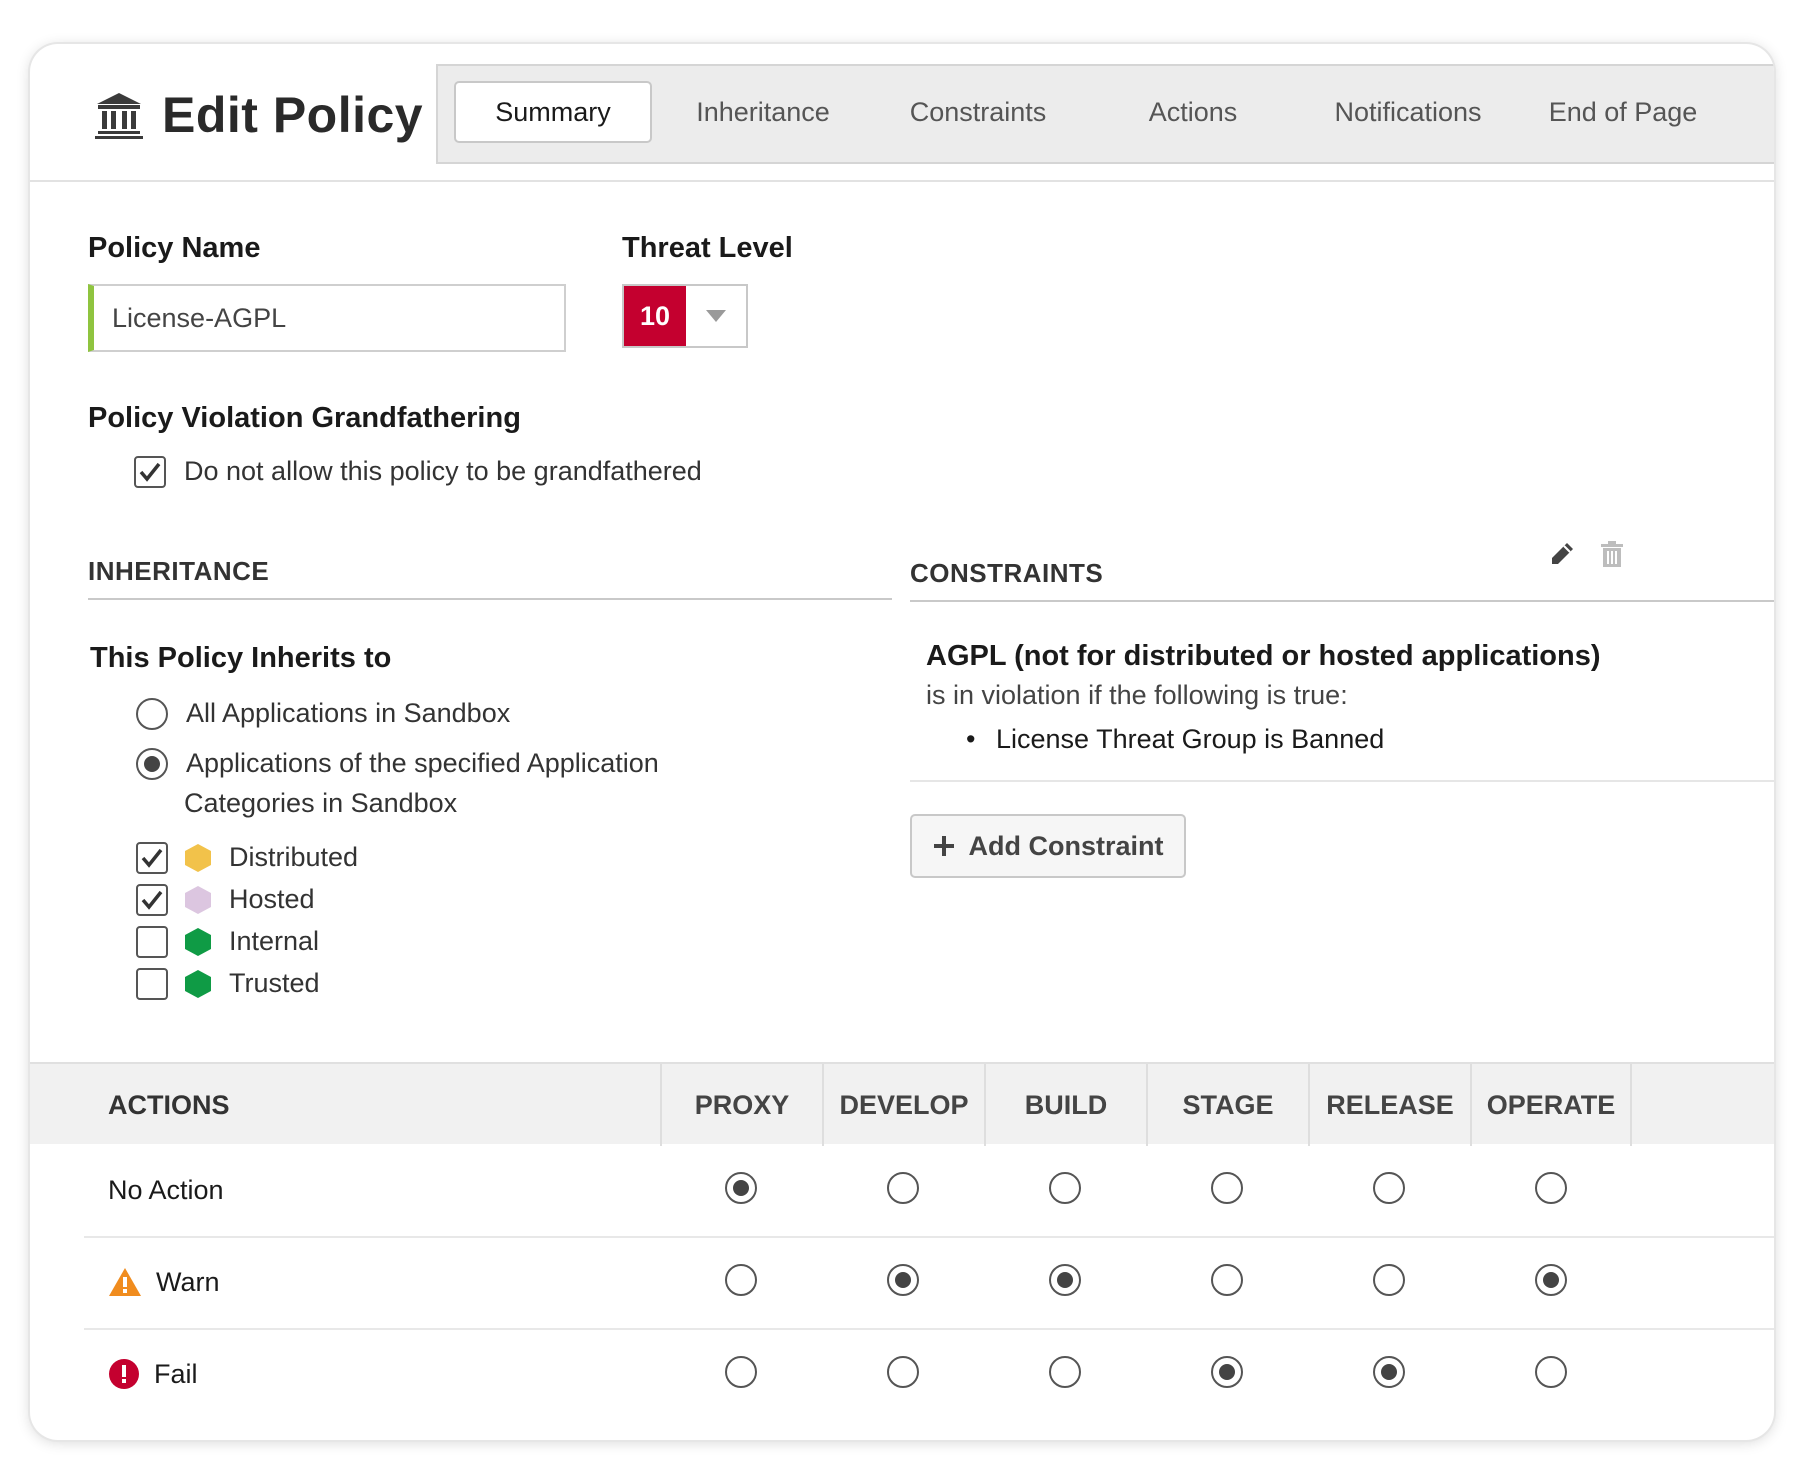  I want to click on category-label-trusted: Trusted, so click(274, 983).